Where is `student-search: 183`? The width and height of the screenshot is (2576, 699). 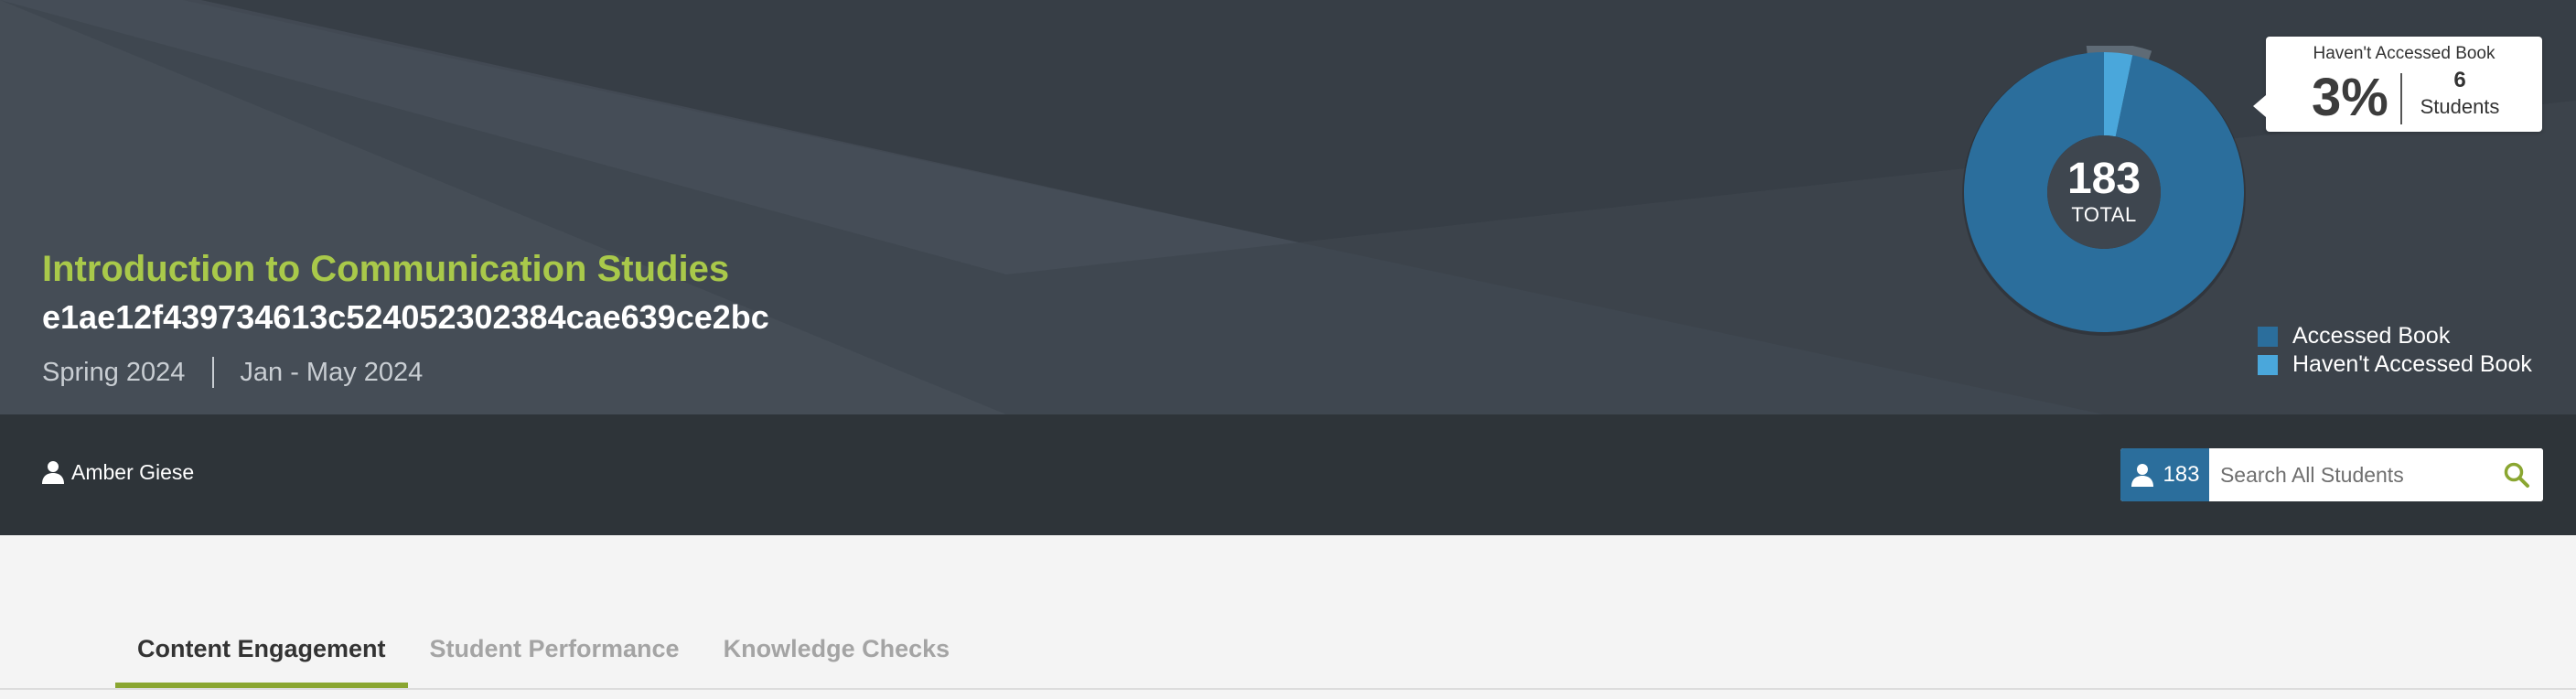
student-search: 183 is located at coordinates (2332, 474).